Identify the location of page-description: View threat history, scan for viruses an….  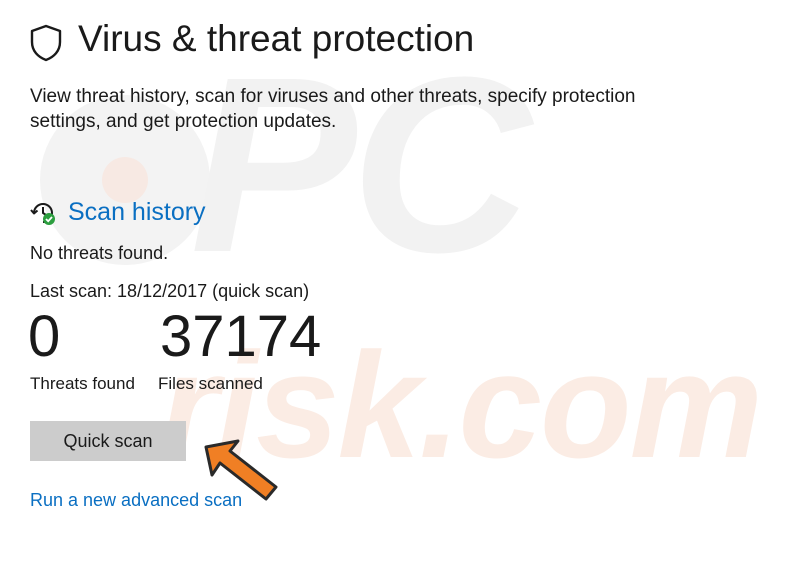
(333, 109).